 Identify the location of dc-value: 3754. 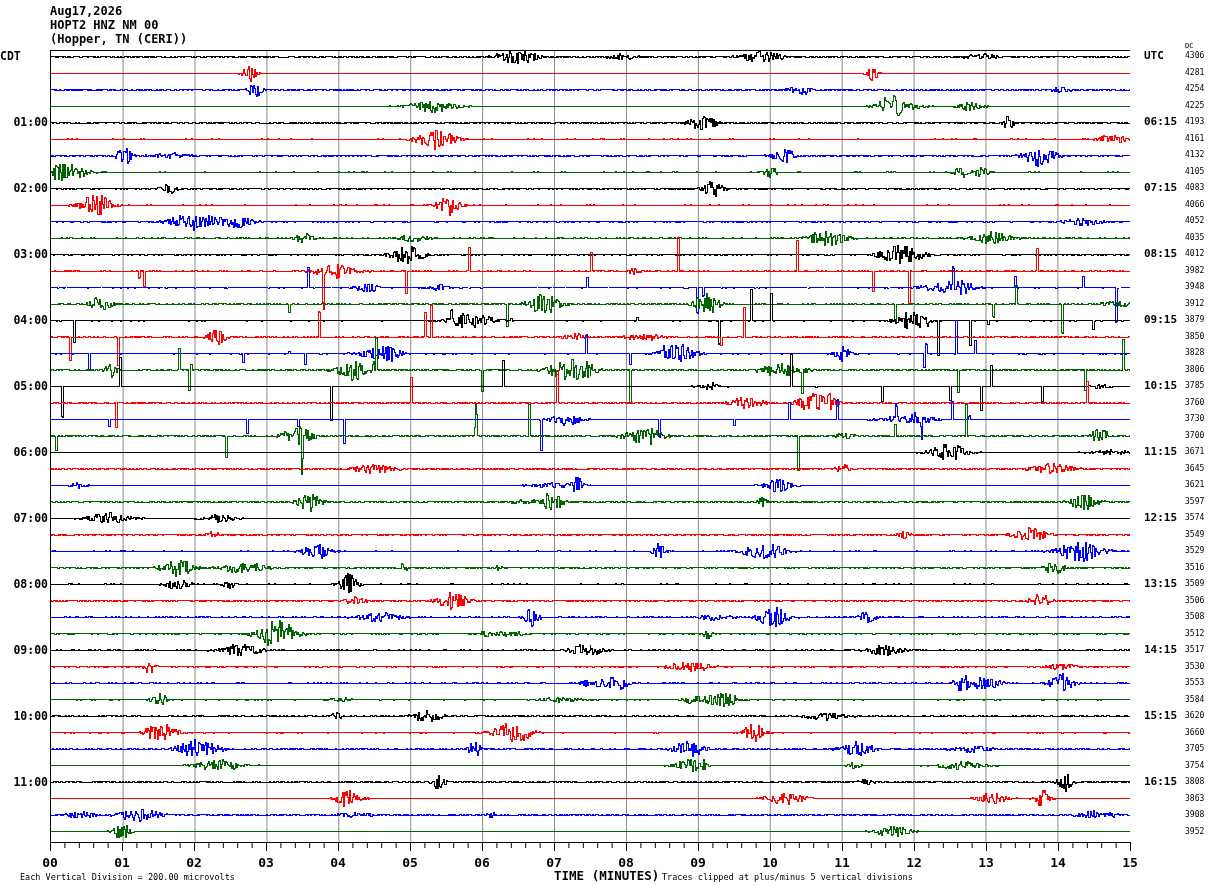
(1195, 765).